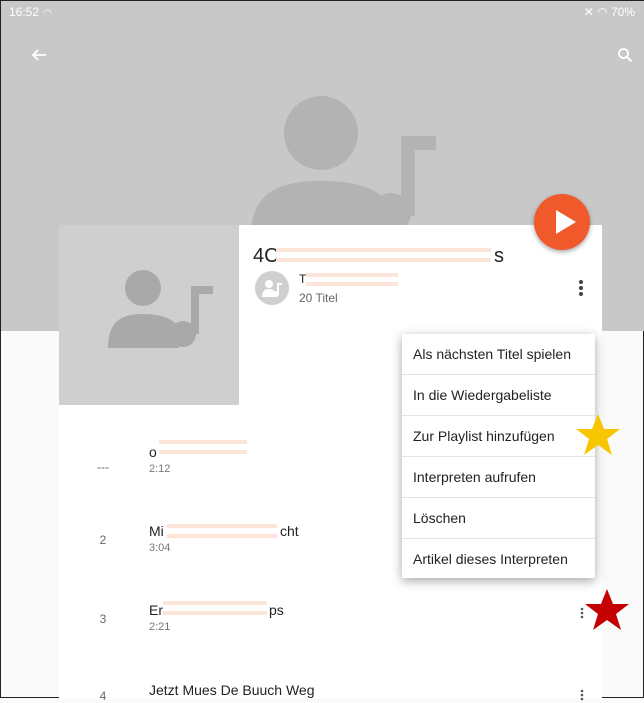 Image resolution: width=644 pixels, height=703 pixels. Describe the element at coordinates (156, 610) in the screenshot. I see `track-title: Er` at that location.